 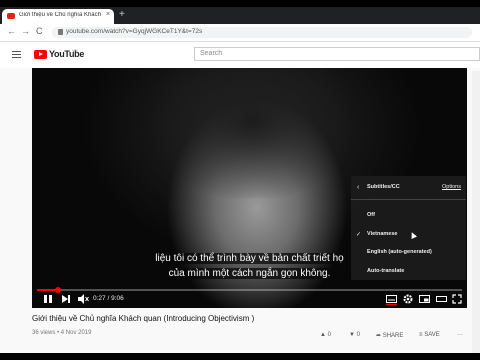 I want to click on youtube-region-label: VN, so click(x=75, y=50).